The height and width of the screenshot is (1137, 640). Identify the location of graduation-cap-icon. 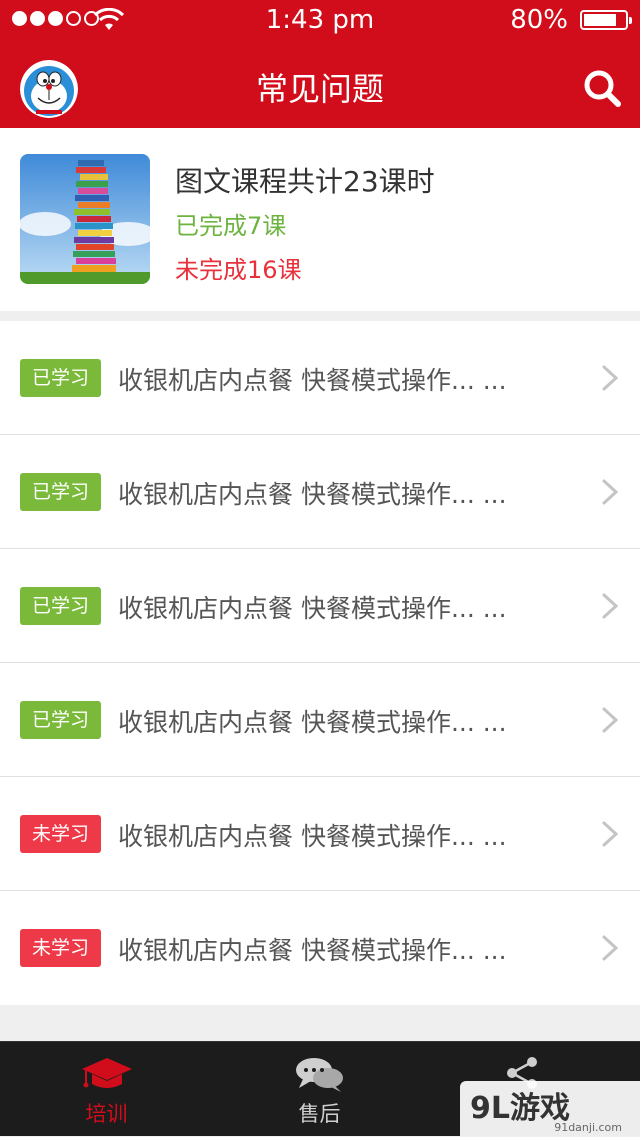
(106, 1073).